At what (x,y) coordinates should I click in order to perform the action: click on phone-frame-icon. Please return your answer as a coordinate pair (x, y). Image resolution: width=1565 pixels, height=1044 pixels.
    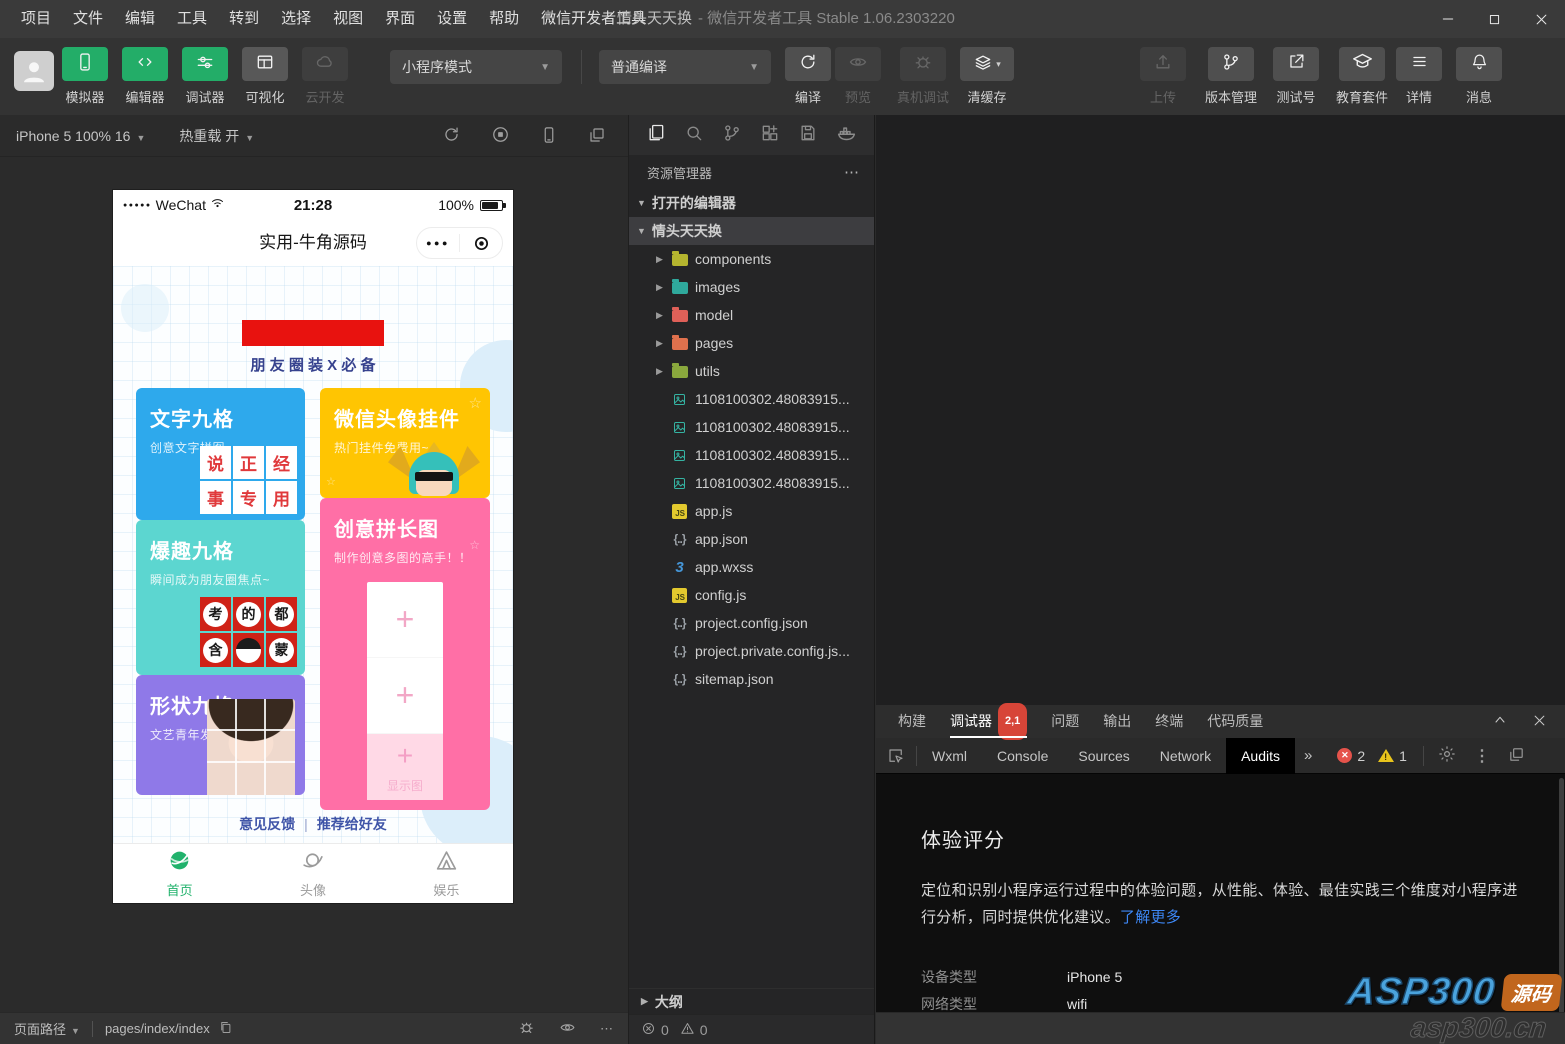
    Looking at the image, I should click on (549, 136).